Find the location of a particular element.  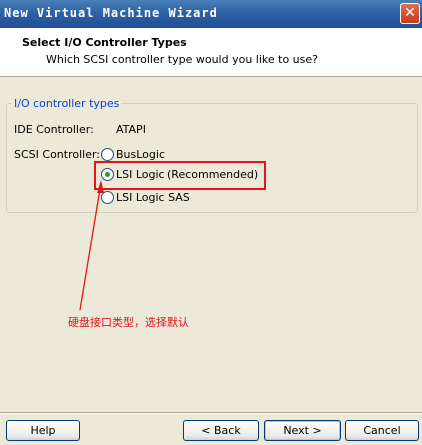

annotation-text: 硬盘接口类型，选择默认 is located at coordinates (128, 322).